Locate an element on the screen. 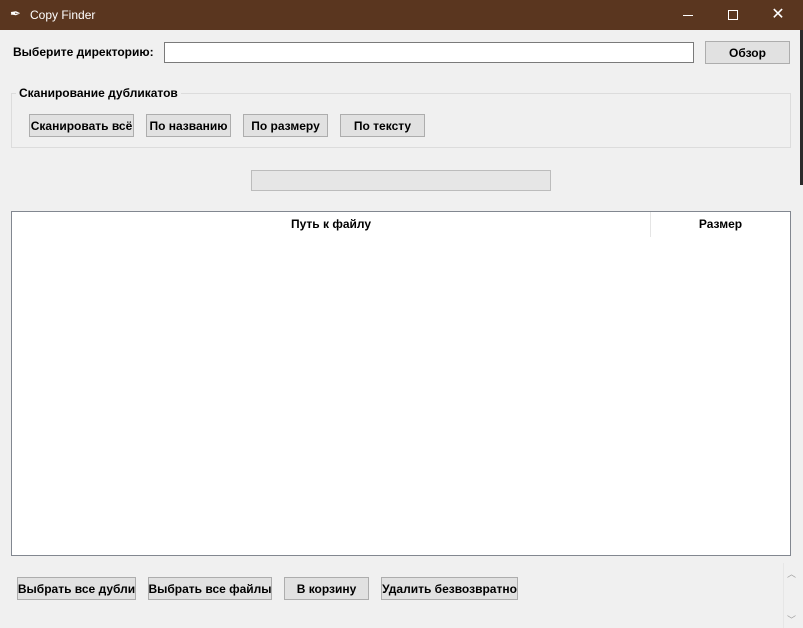 Image resolution: width=803 pixels, height=628 pixels. maximize-icon is located at coordinates (733, 15).